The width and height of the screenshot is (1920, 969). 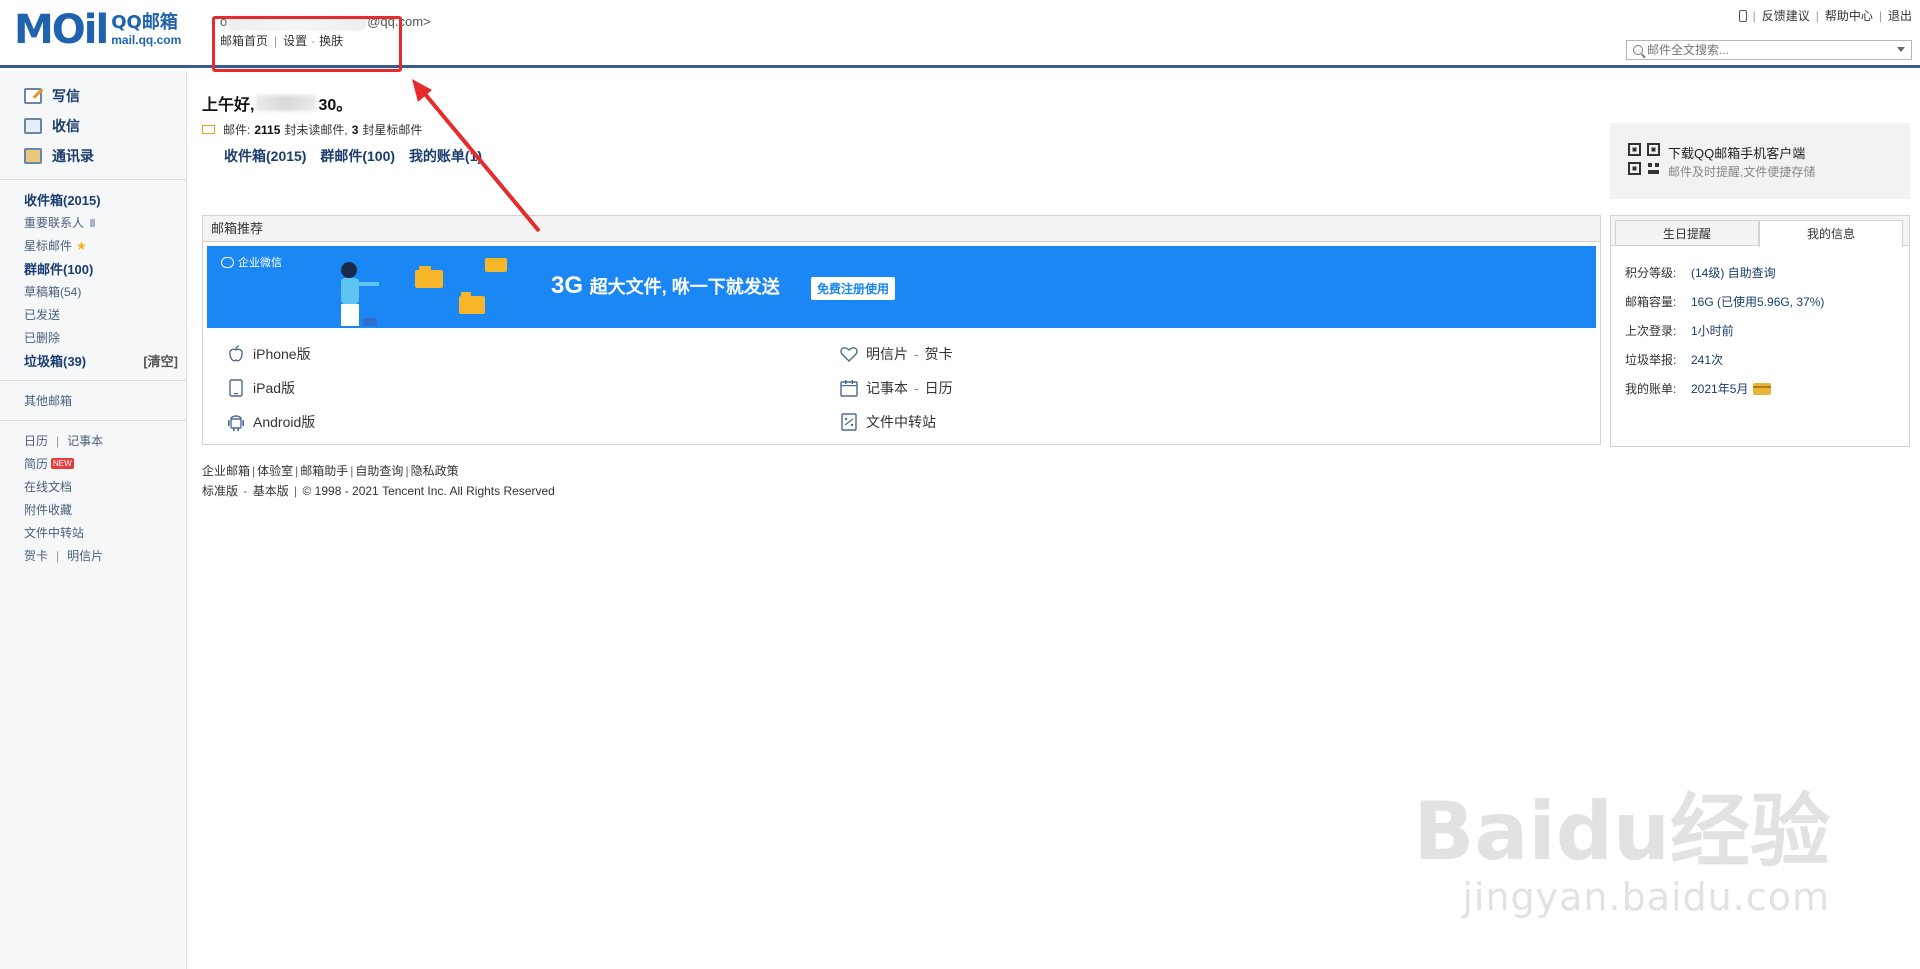 I want to click on sidebar-calendar-notes: 日历 | 记事本, so click(x=64, y=440).